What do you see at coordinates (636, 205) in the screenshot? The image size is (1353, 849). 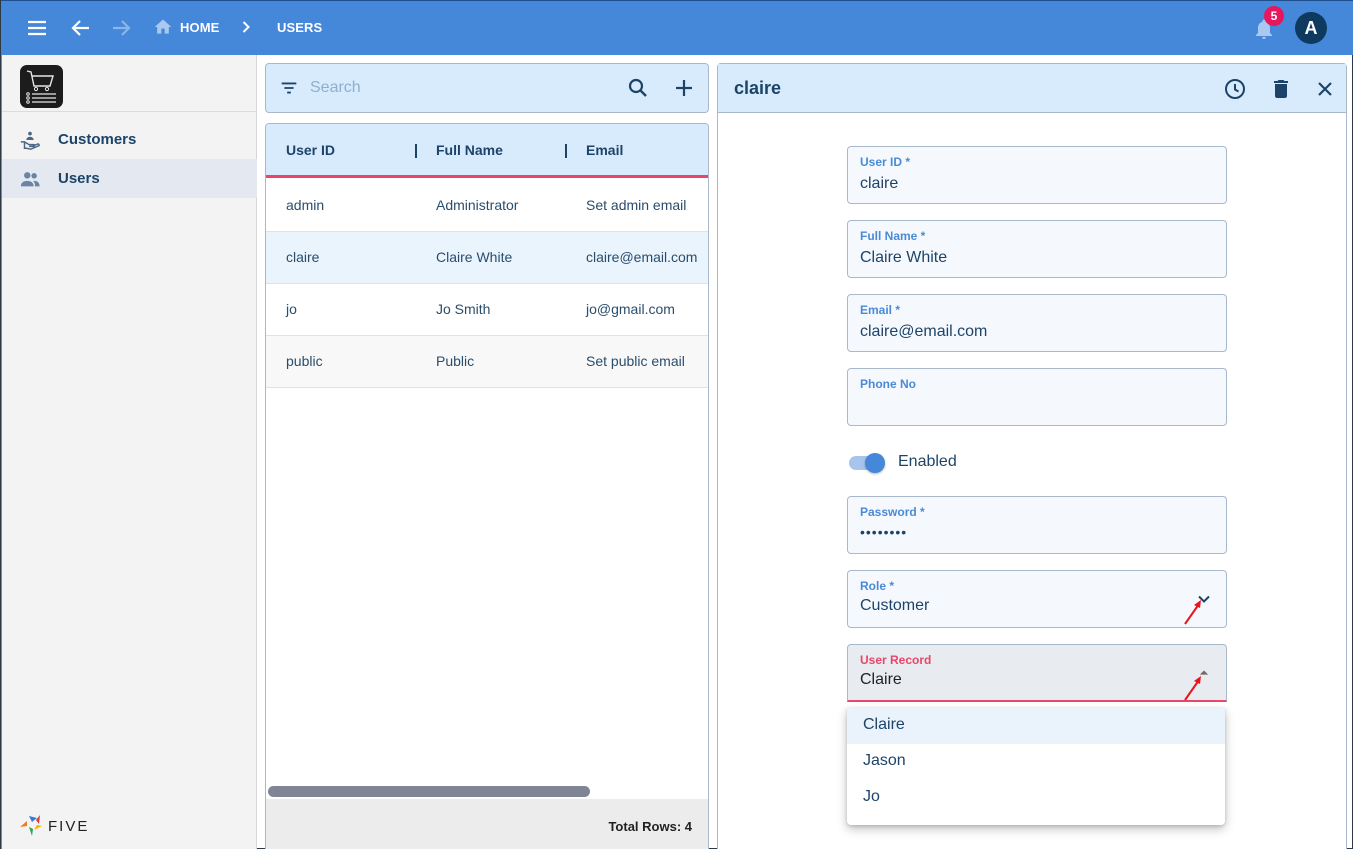 I see `cell-email: Set admin email` at bounding box center [636, 205].